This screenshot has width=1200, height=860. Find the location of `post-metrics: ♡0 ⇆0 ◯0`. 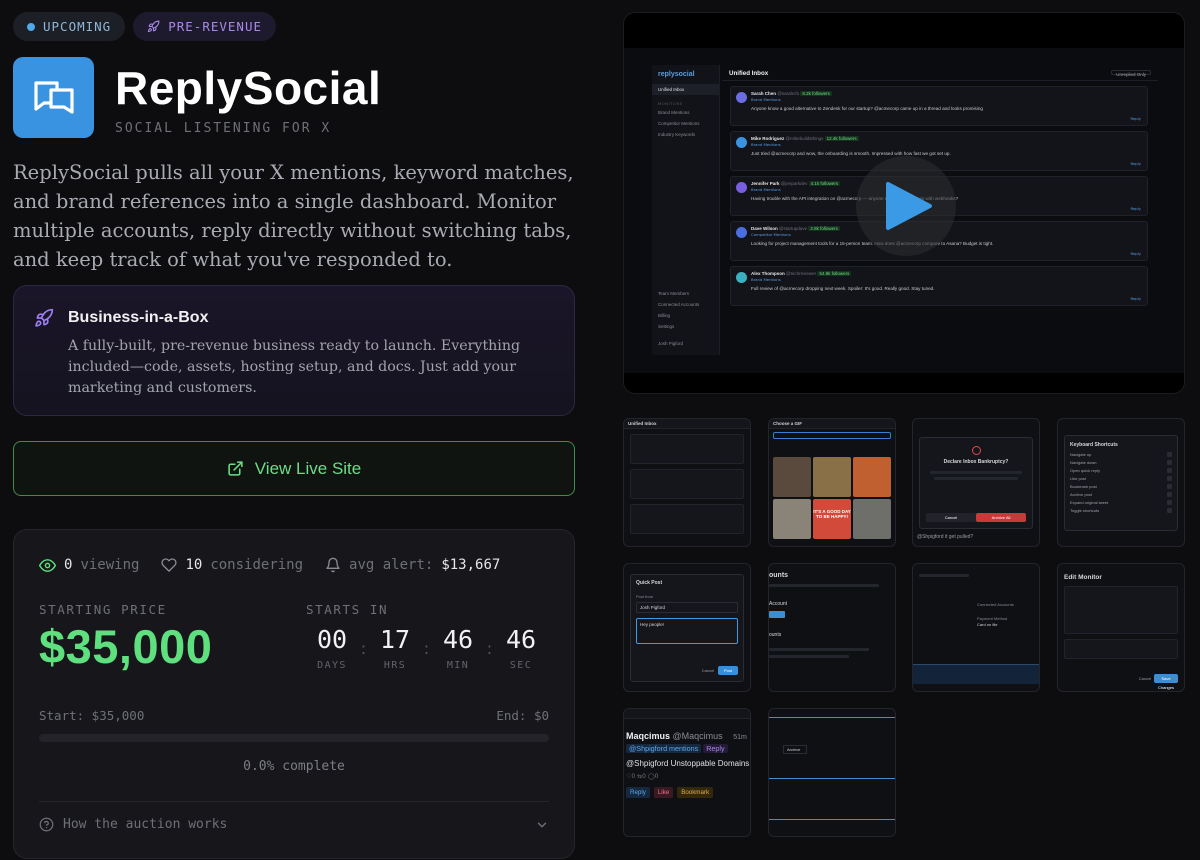

post-metrics: ♡0 ⇆0 ◯0 is located at coordinates (642, 776).